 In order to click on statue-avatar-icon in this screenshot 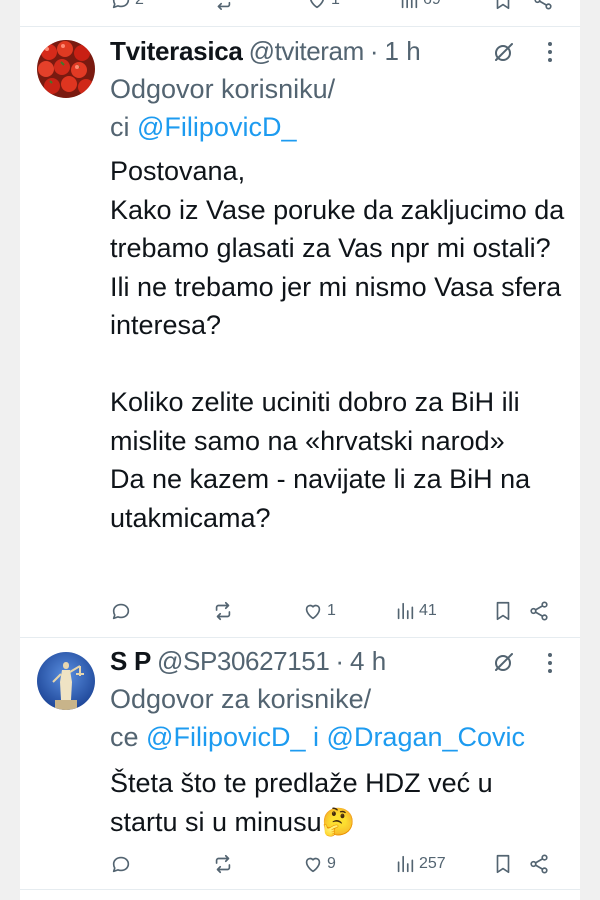, I will do `click(66, 681)`.